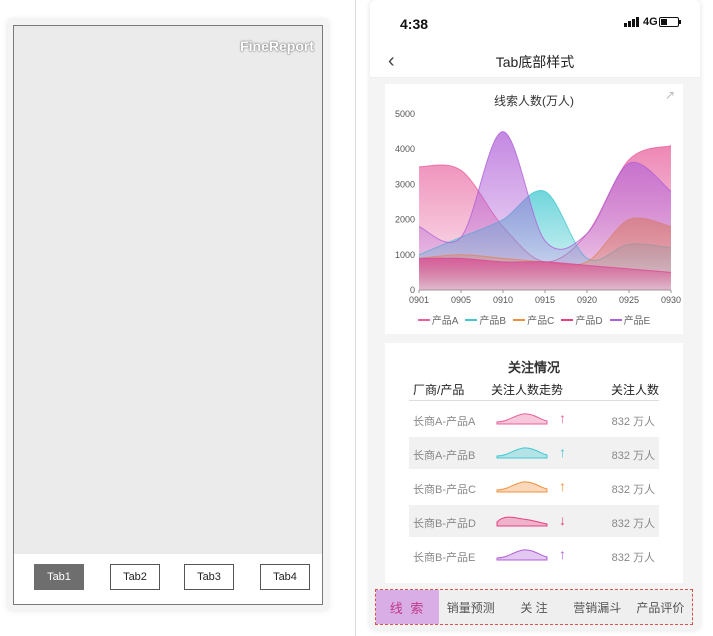 This screenshot has height=636, width=713. What do you see at coordinates (405, 184) in the screenshot?
I see `y-tick-label: 3000` at bounding box center [405, 184].